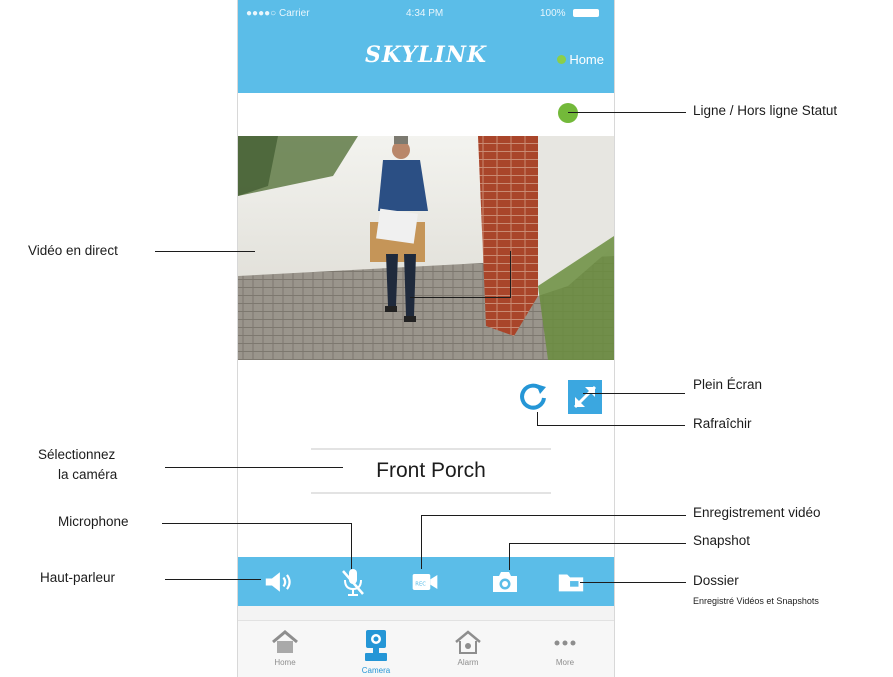 The width and height of the screenshot is (893, 677). I want to click on microphone-button, so click(353, 582).